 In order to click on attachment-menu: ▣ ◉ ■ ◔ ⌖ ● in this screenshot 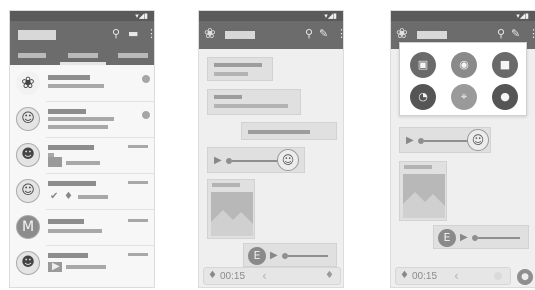, I will do `click(463, 79)`.